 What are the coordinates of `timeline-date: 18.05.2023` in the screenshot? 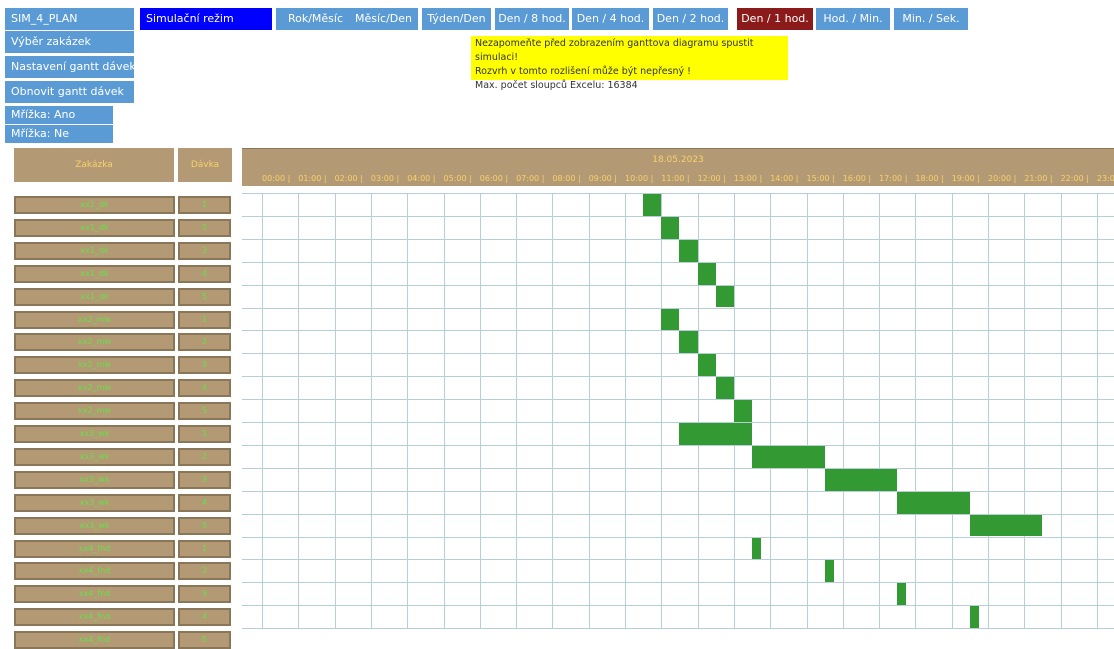 It's located at (678, 160).